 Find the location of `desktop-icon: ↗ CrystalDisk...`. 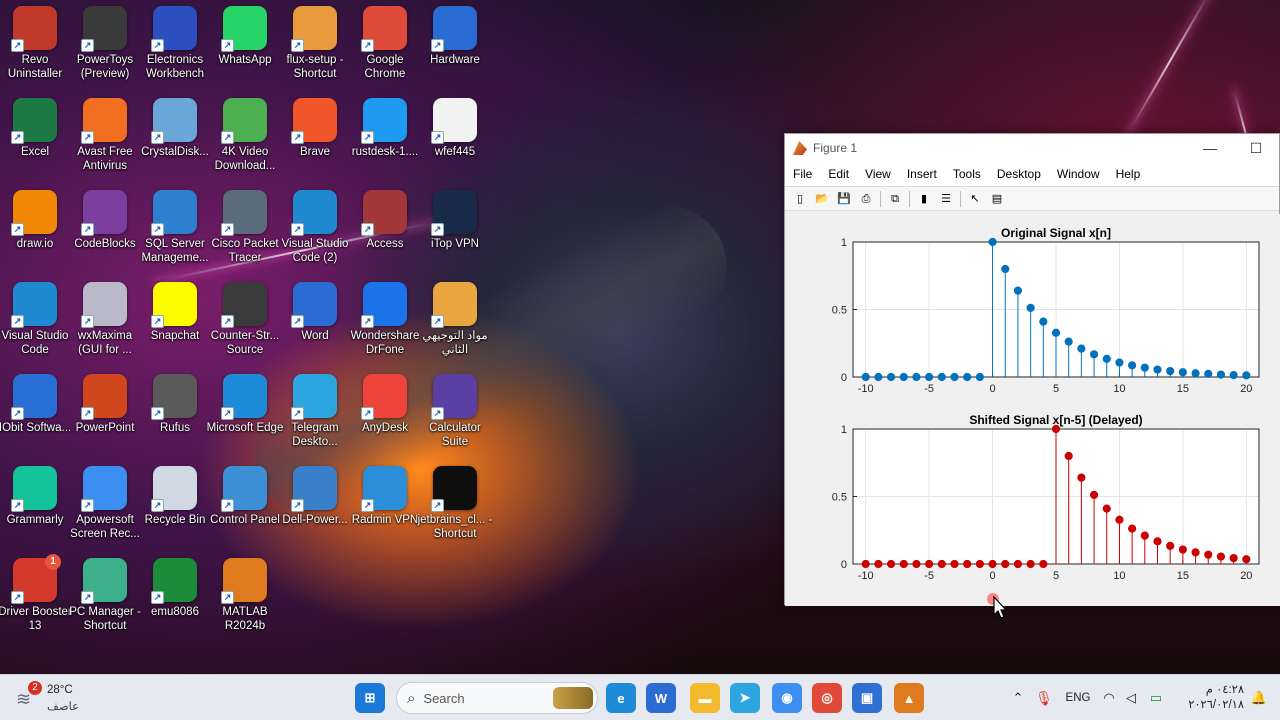

desktop-icon: ↗ CrystalDisk... is located at coordinates (175, 135).